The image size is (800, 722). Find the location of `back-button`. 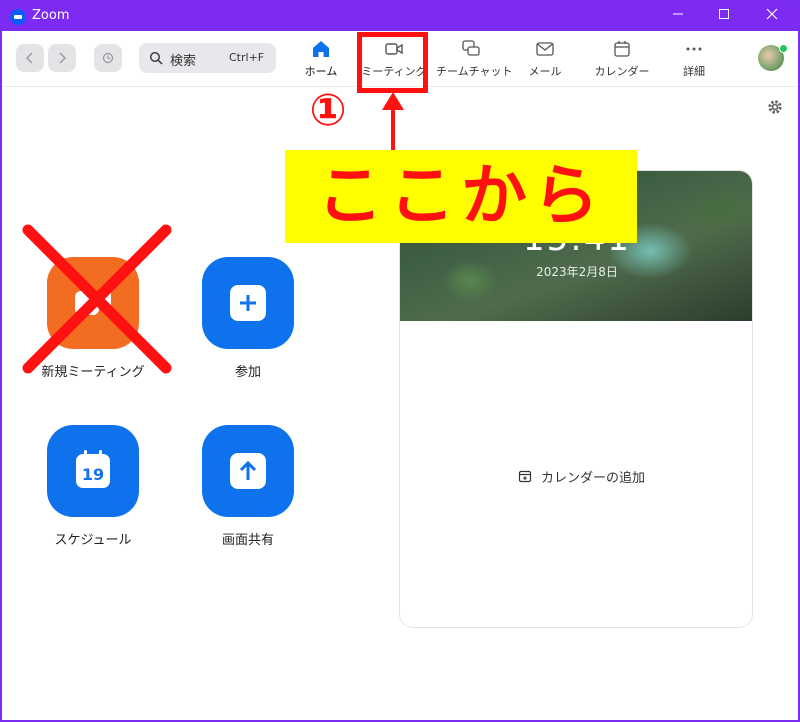

back-button is located at coordinates (30, 58).